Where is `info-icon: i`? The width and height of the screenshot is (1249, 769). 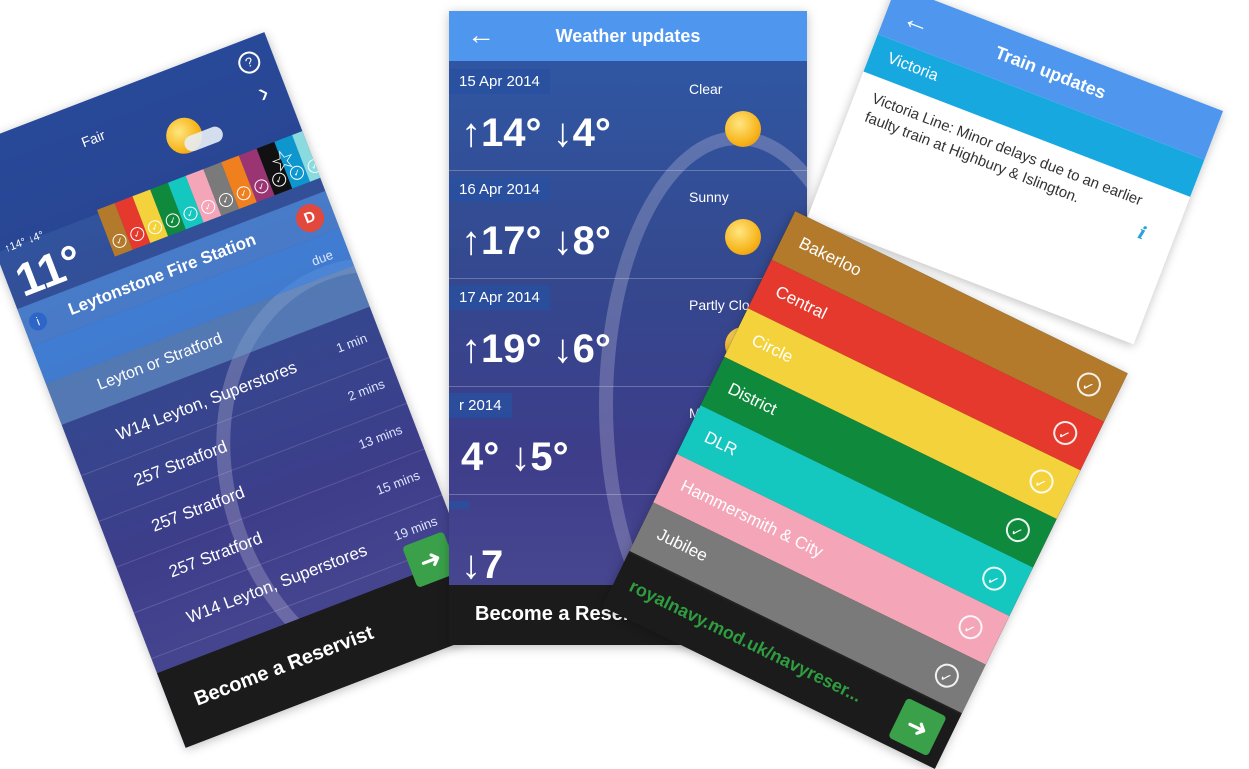 info-icon: i is located at coordinates (38, 321).